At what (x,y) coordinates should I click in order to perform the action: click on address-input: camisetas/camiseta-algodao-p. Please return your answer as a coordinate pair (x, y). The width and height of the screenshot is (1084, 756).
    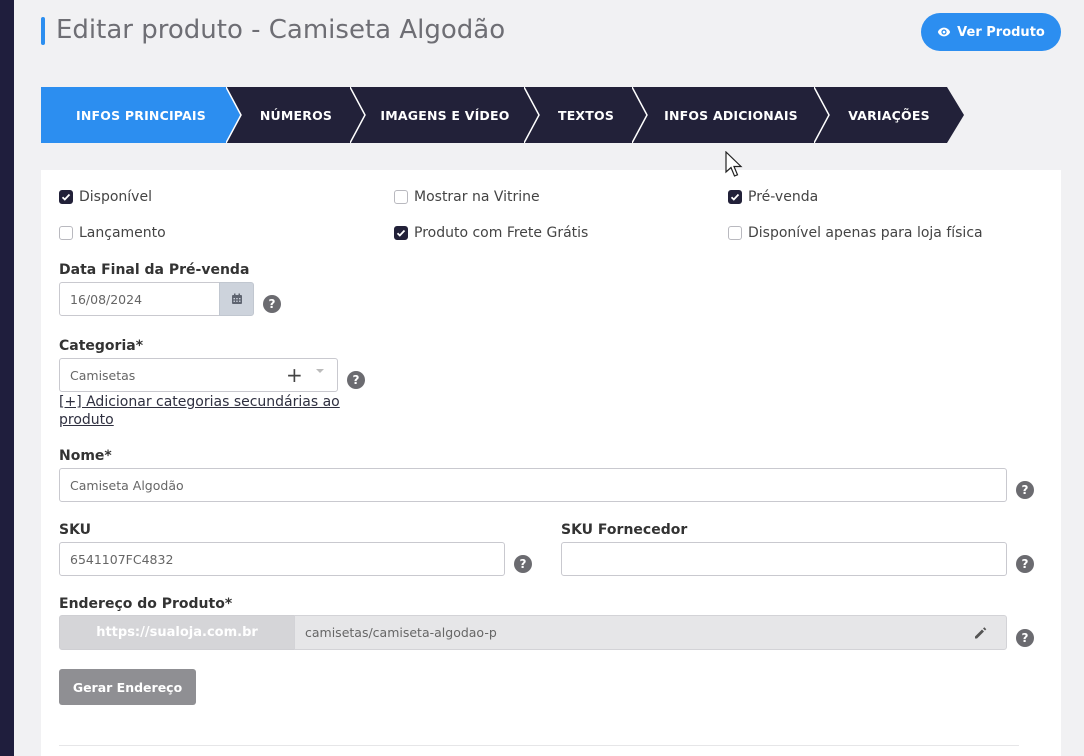
    Looking at the image, I should click on (650, 632).